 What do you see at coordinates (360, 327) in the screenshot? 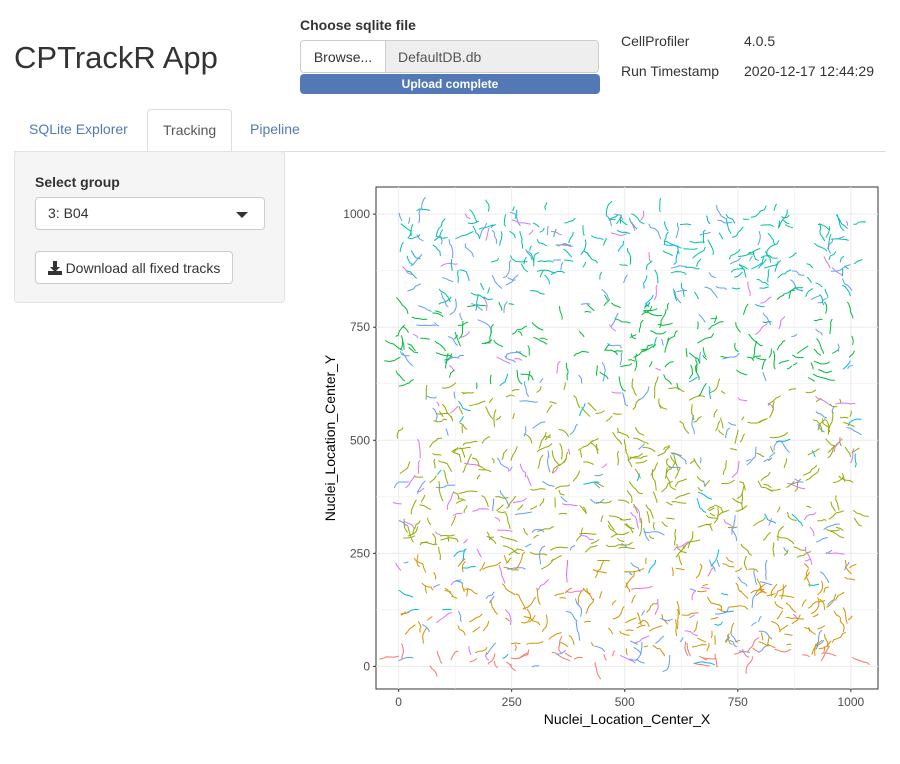
I see `y-tick-label: 750` at bounding box center [360, 327].